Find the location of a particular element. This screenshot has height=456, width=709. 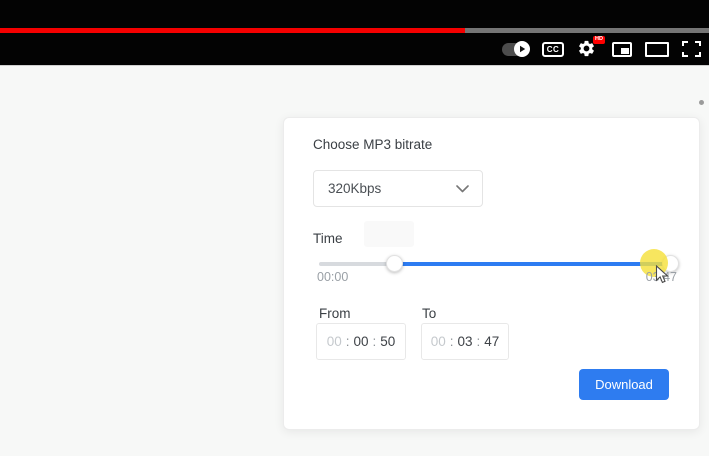

from-label: From is located at coordinates (335, 313).